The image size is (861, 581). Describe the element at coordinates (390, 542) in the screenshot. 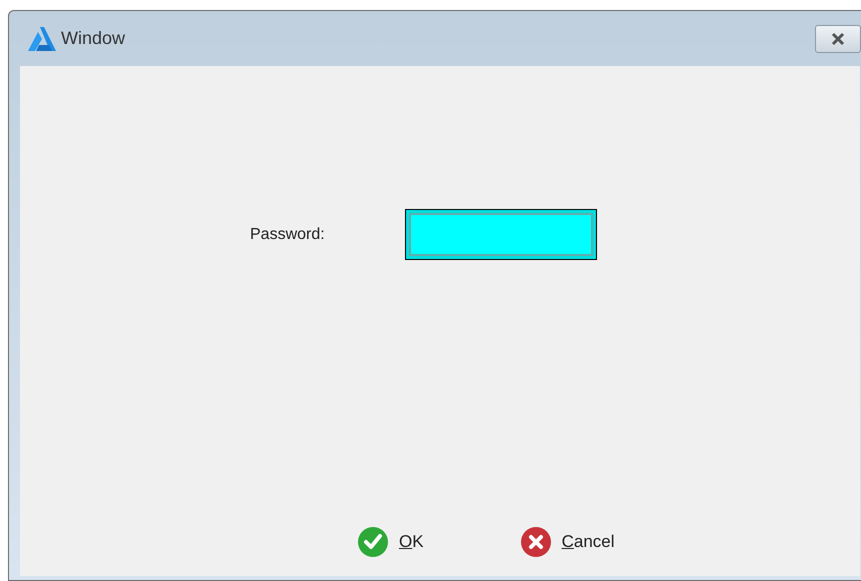

I see `ok-button: OK` at that location.